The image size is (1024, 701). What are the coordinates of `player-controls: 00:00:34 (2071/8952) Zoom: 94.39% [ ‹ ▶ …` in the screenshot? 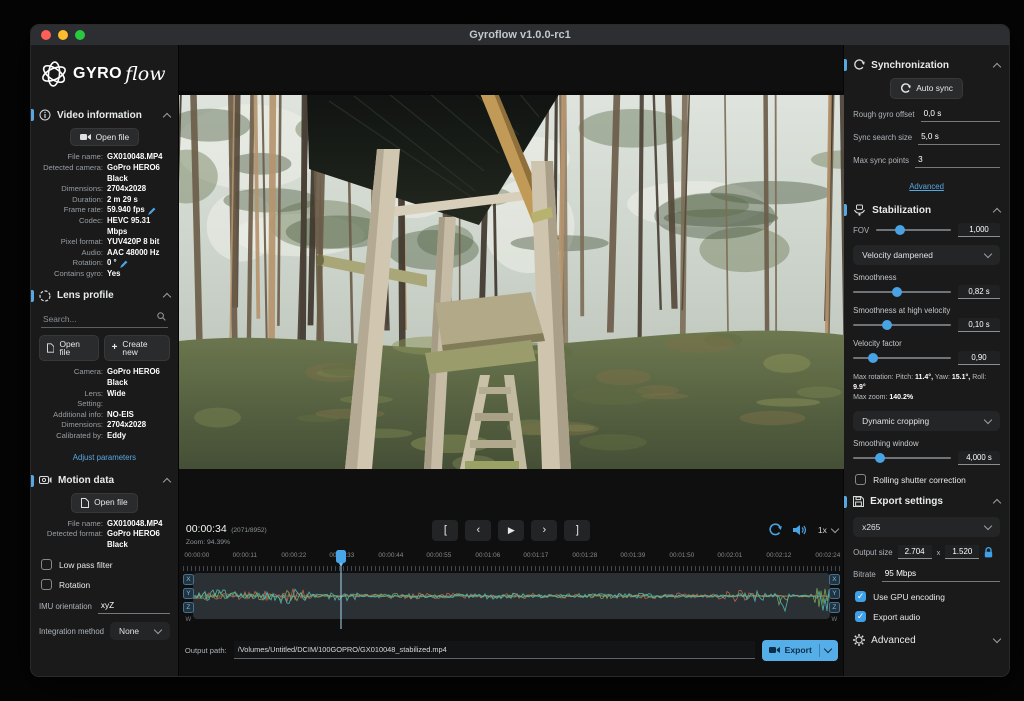 It's located at (511, 533).